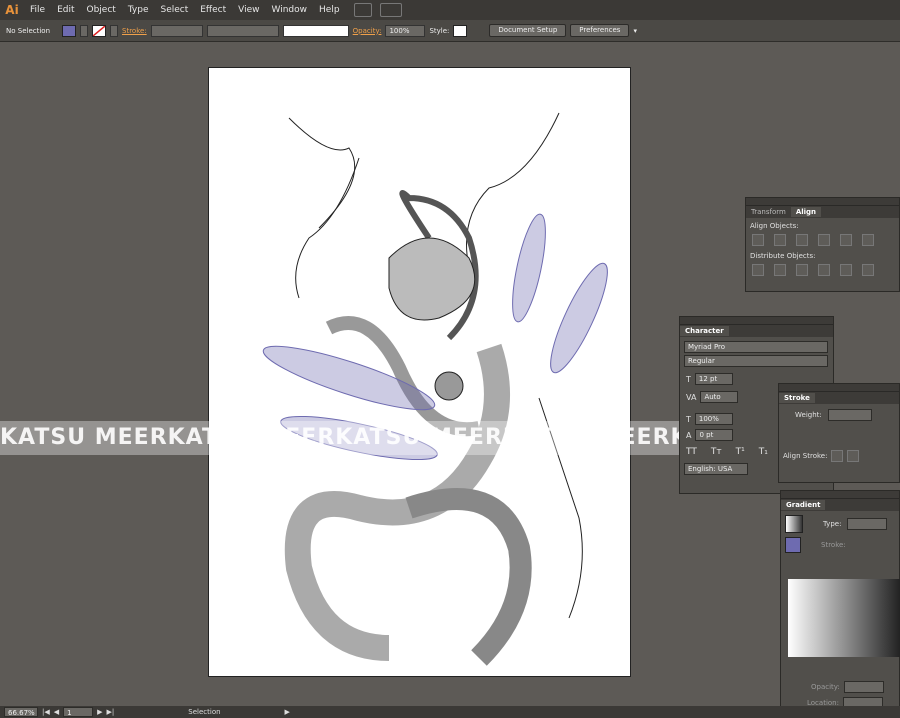 Image resolution: width=900 pixels, height=718 pixels. Describe the element at coordinates (832, 524) in the screenshot. I see `type-label: Type:` at that location.